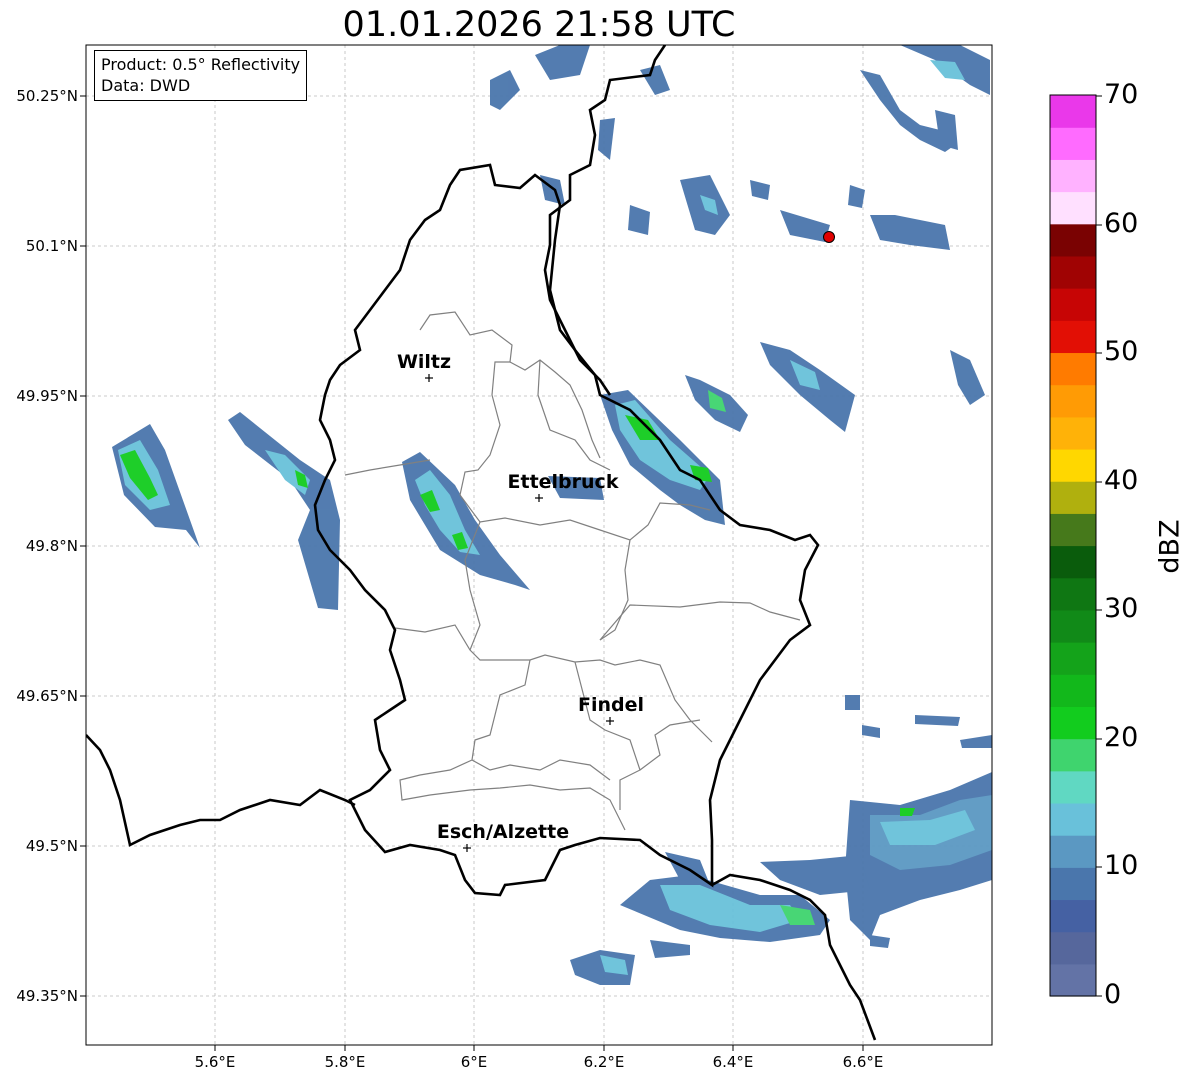  I want to click on lat-label: 49.65°N, so click(47, 696).